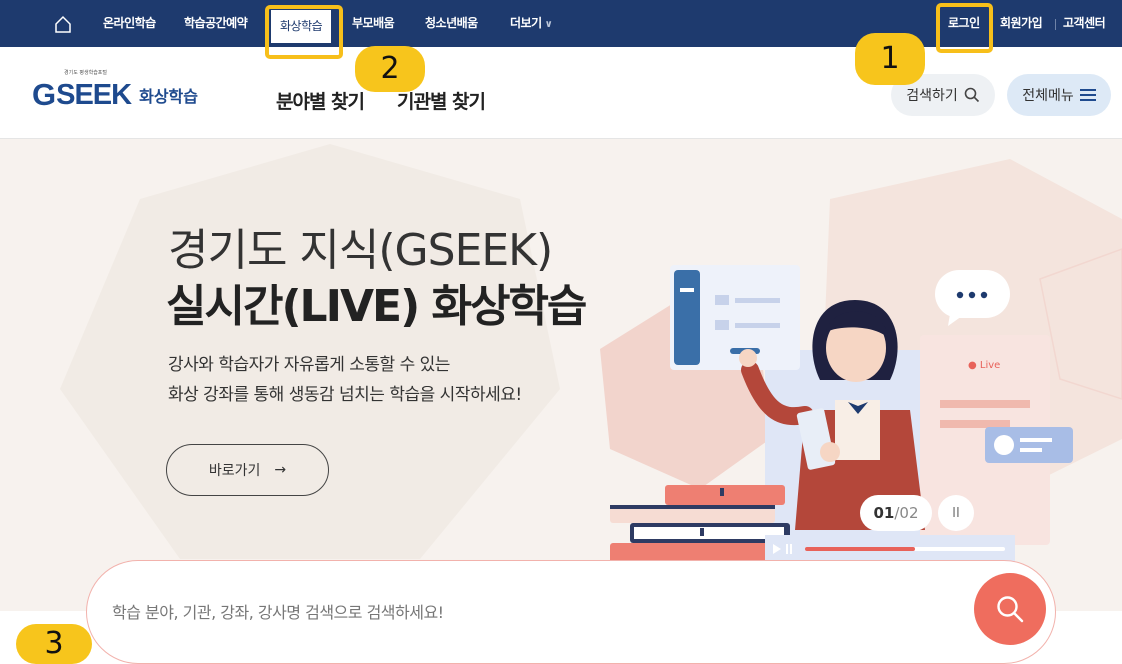 This screenshot has height=664, width=1122. I want to click on slide-current: 01, so click(884, 513).